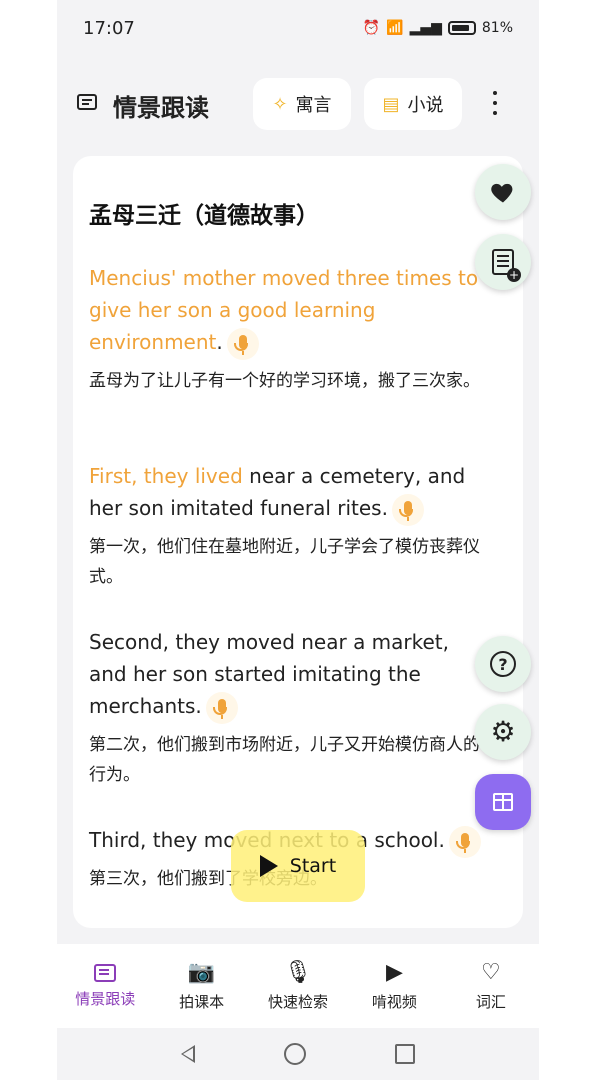 The height and width of the screenshot is (1080, 607). Describe the element at coordinates (425, 105) in the screenshot. I see `novel-chip-label: 小说` at that location.